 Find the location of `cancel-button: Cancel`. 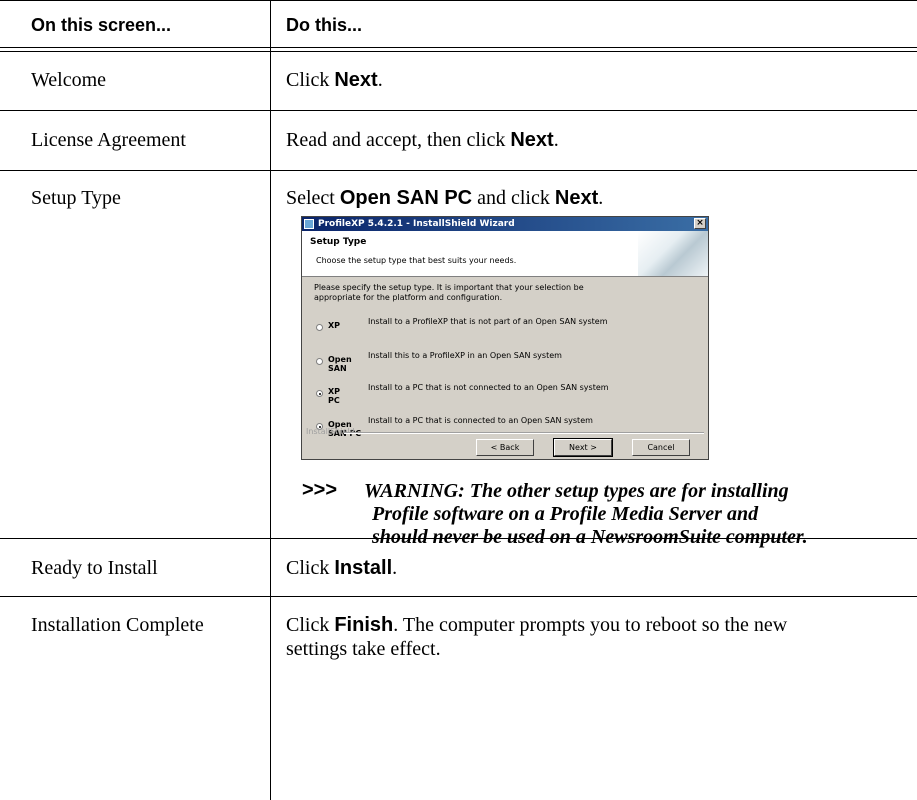

cancel-button: Cancel is located at coordinates (661, 447).